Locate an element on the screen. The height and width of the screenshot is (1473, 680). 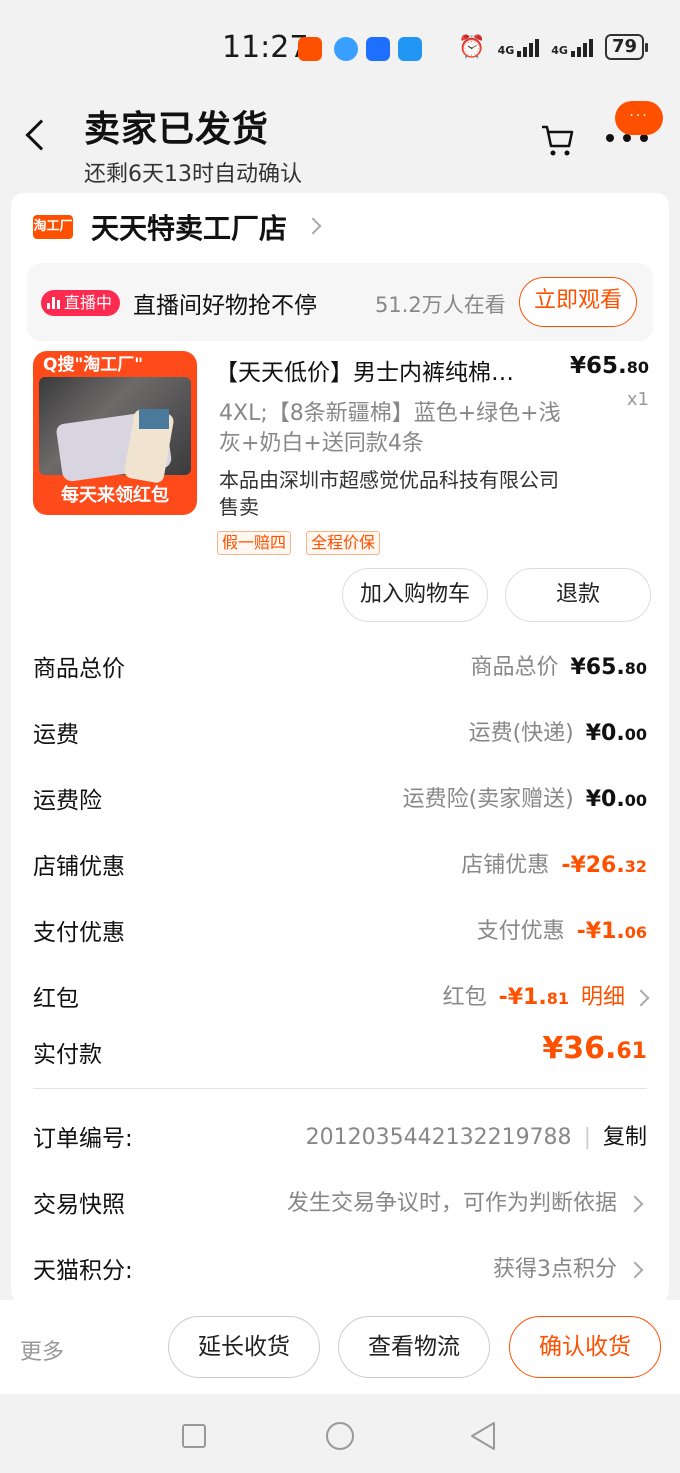
summary-desc: 支付优惠 is located at coordinates (520, 931).